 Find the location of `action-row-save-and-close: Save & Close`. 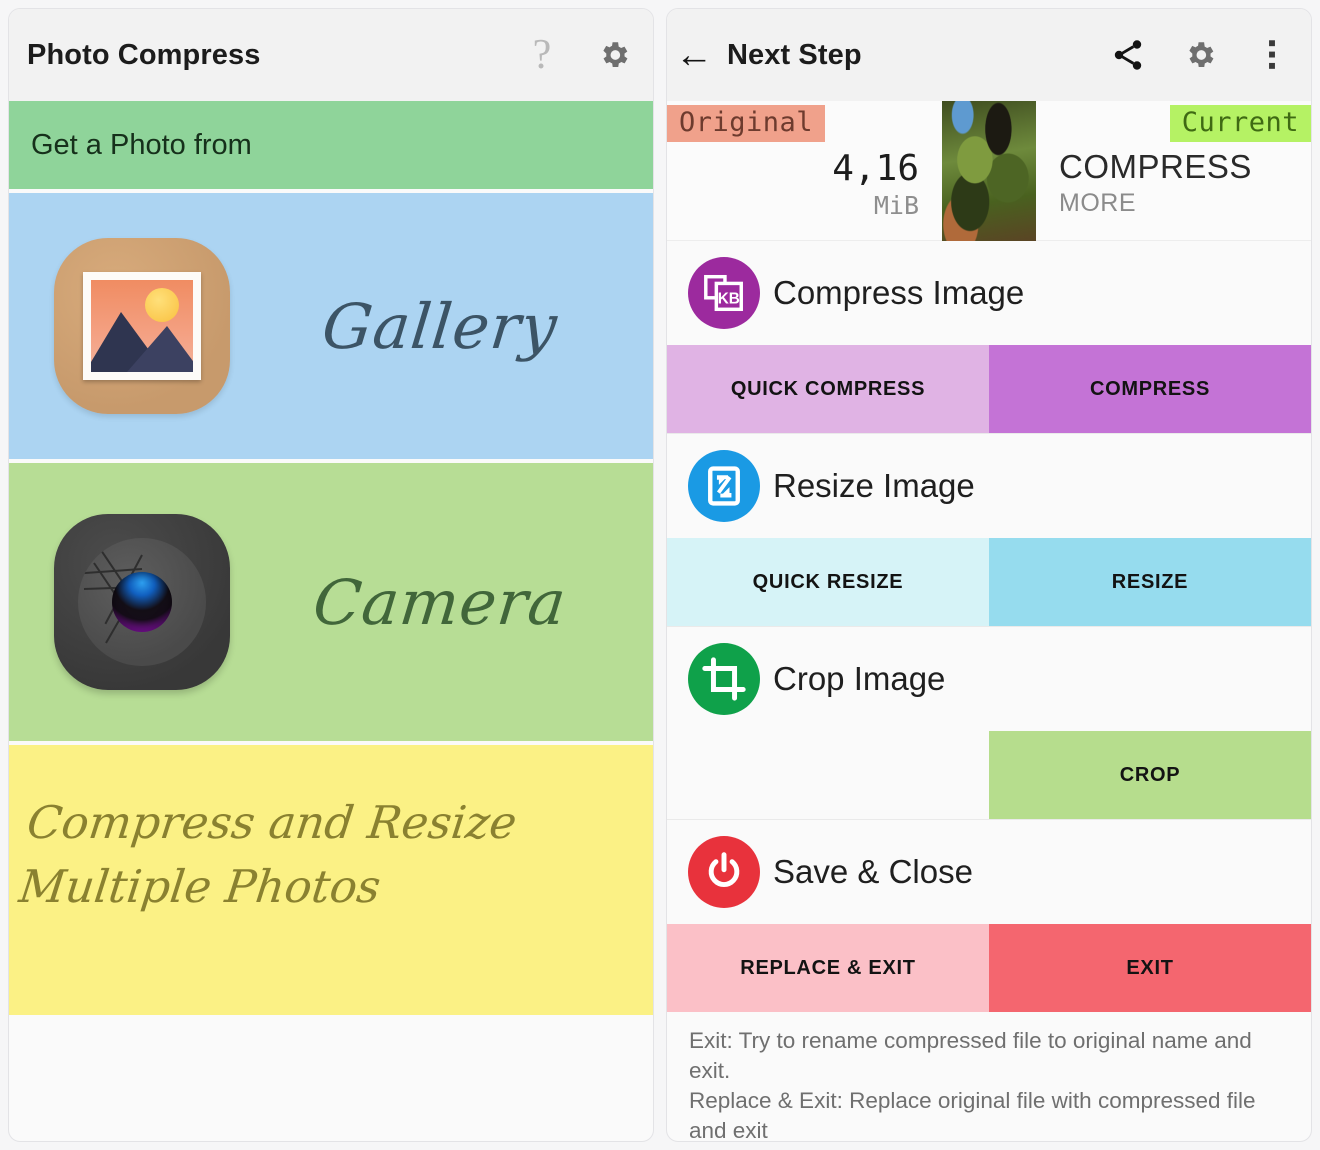

action-row-save-and-close: Save & Close is located at coordinates (989, 872).